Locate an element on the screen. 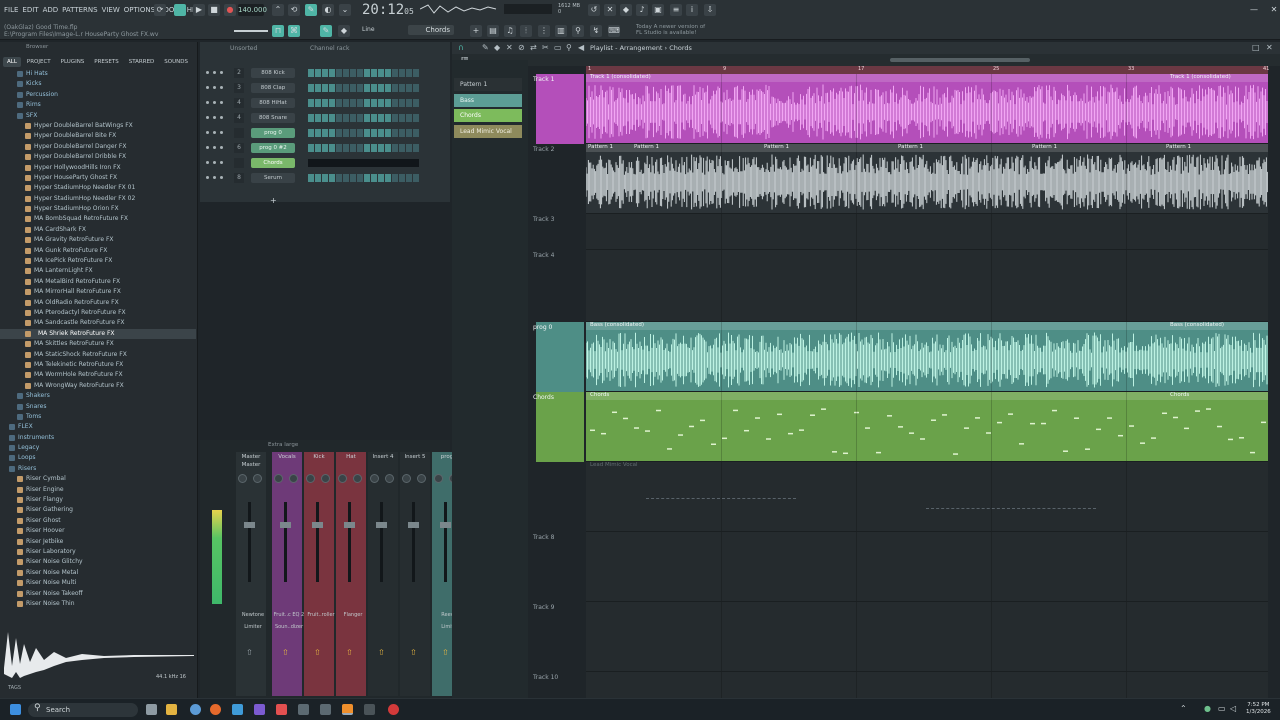  network-icon: ▭ is located at coordinates (1222, 708).